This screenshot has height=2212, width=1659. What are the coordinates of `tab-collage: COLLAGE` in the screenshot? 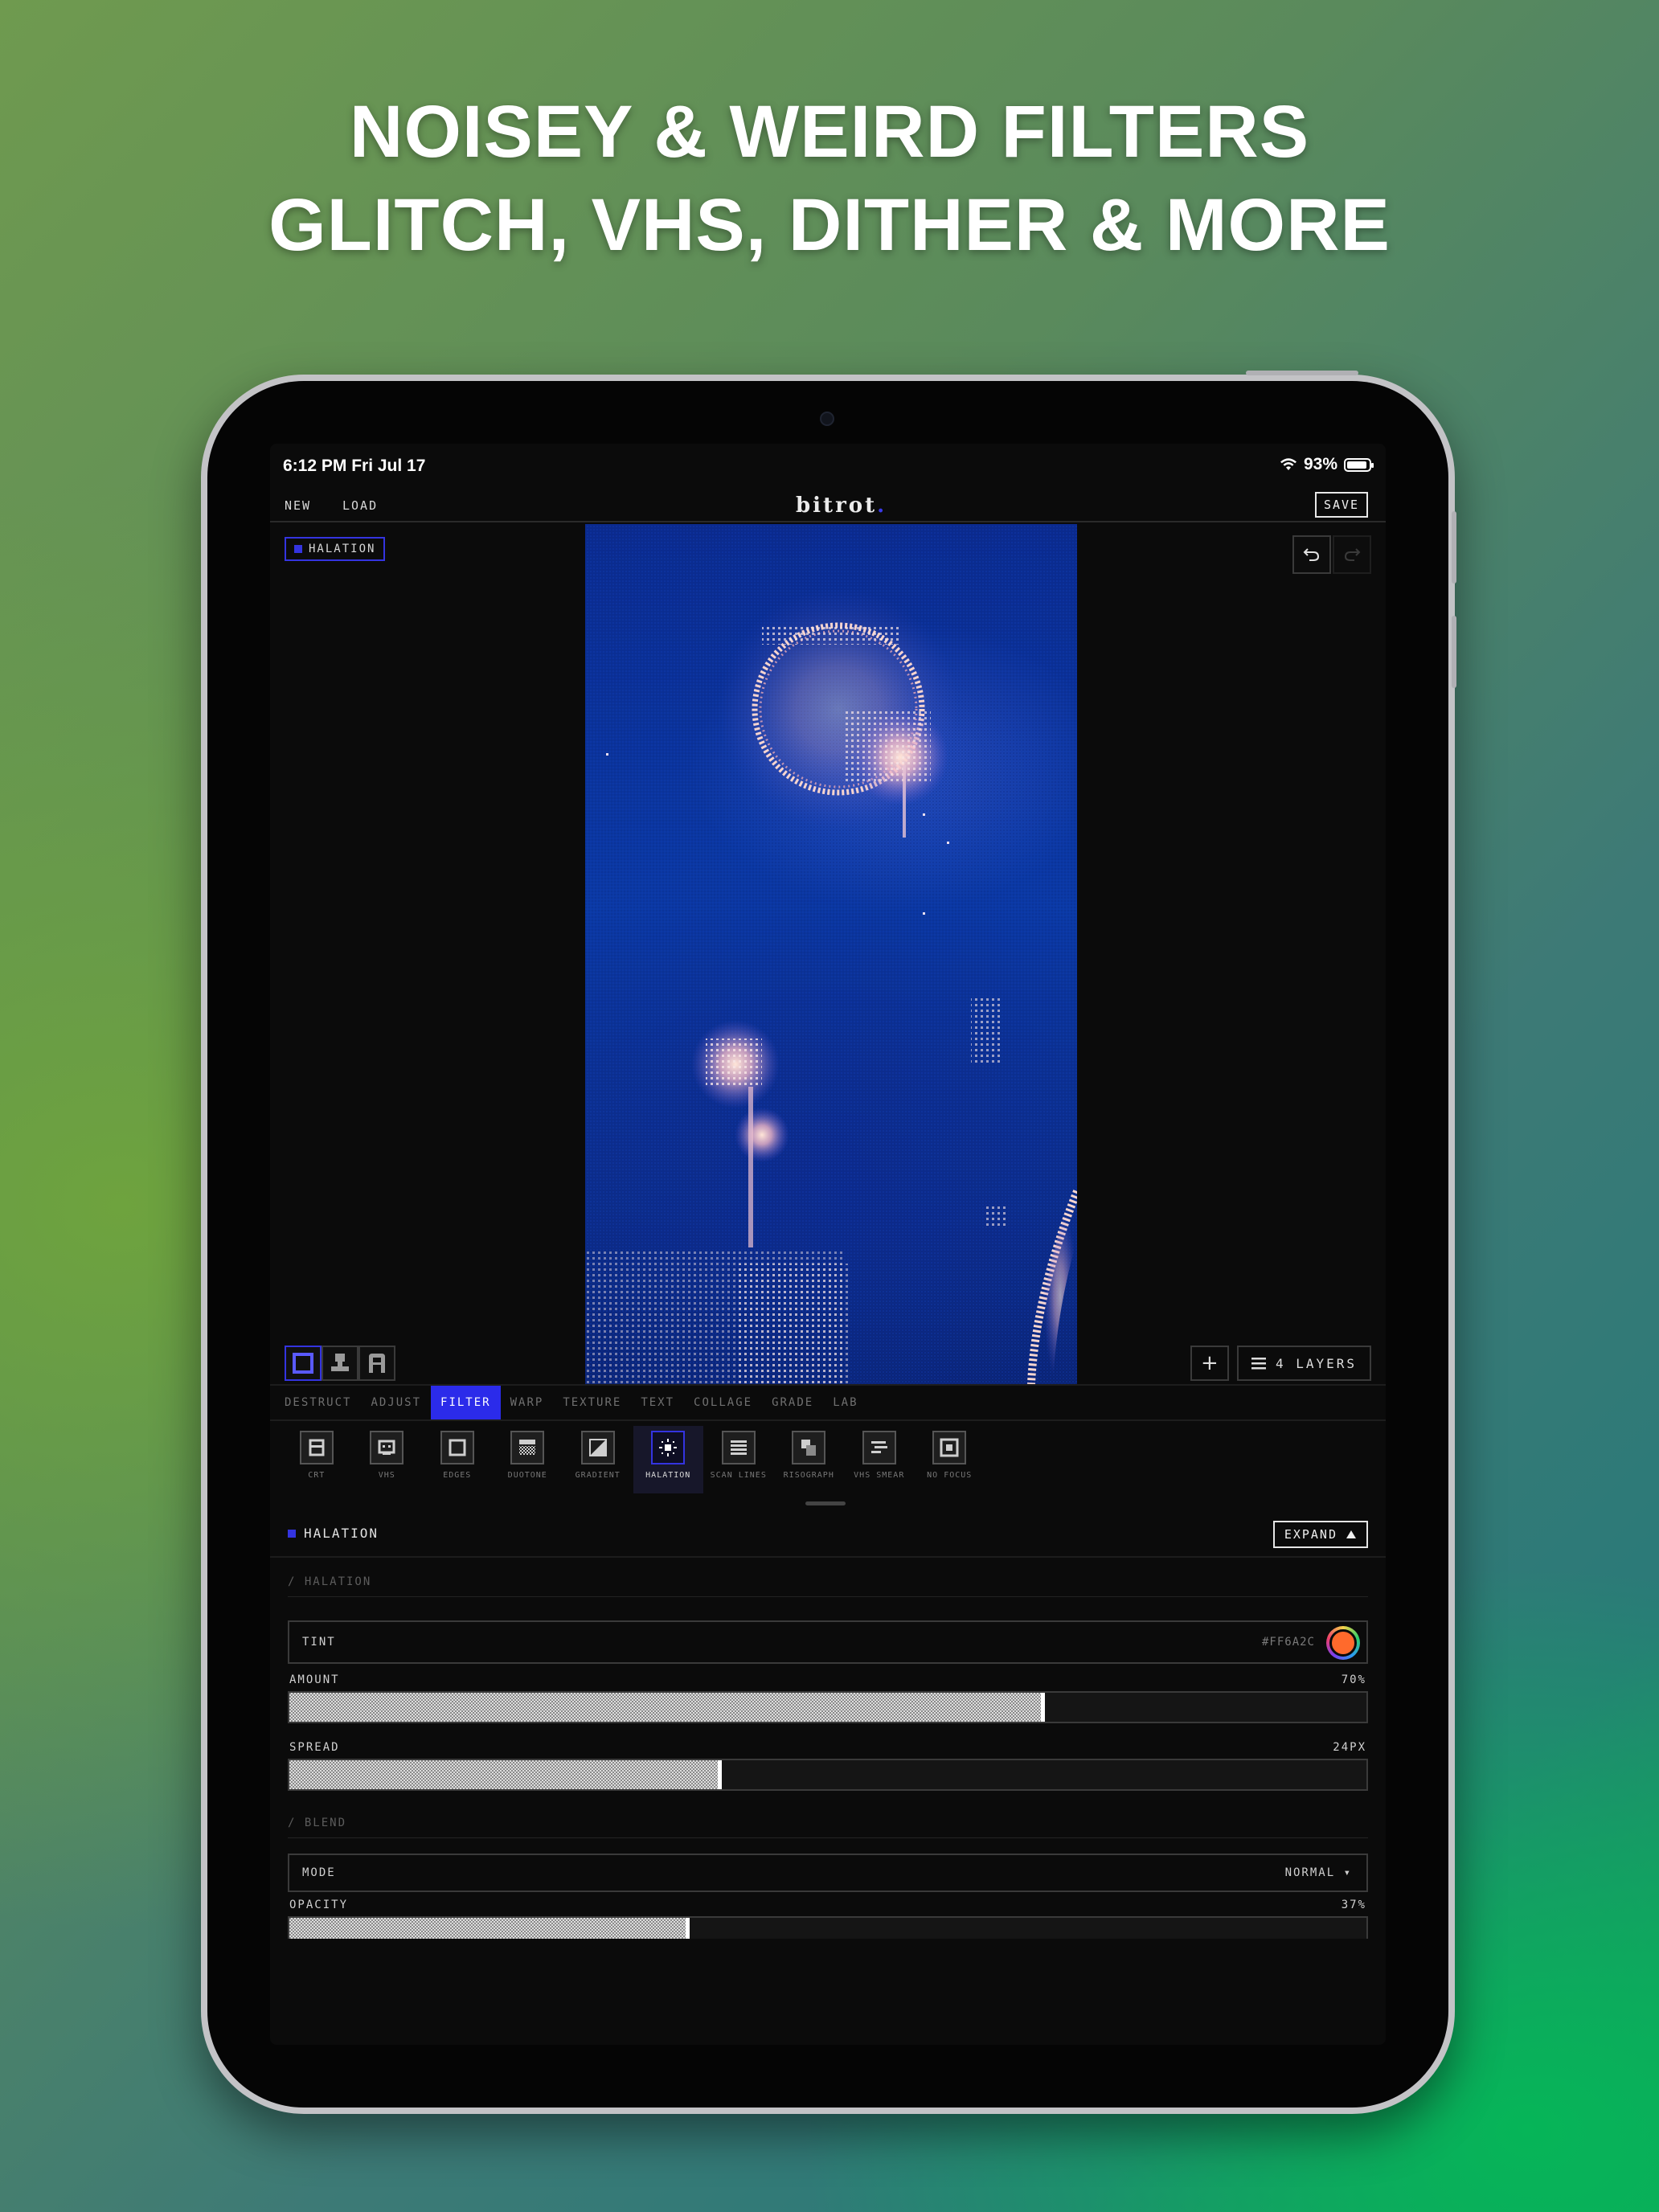 It's located at (723, 1402).